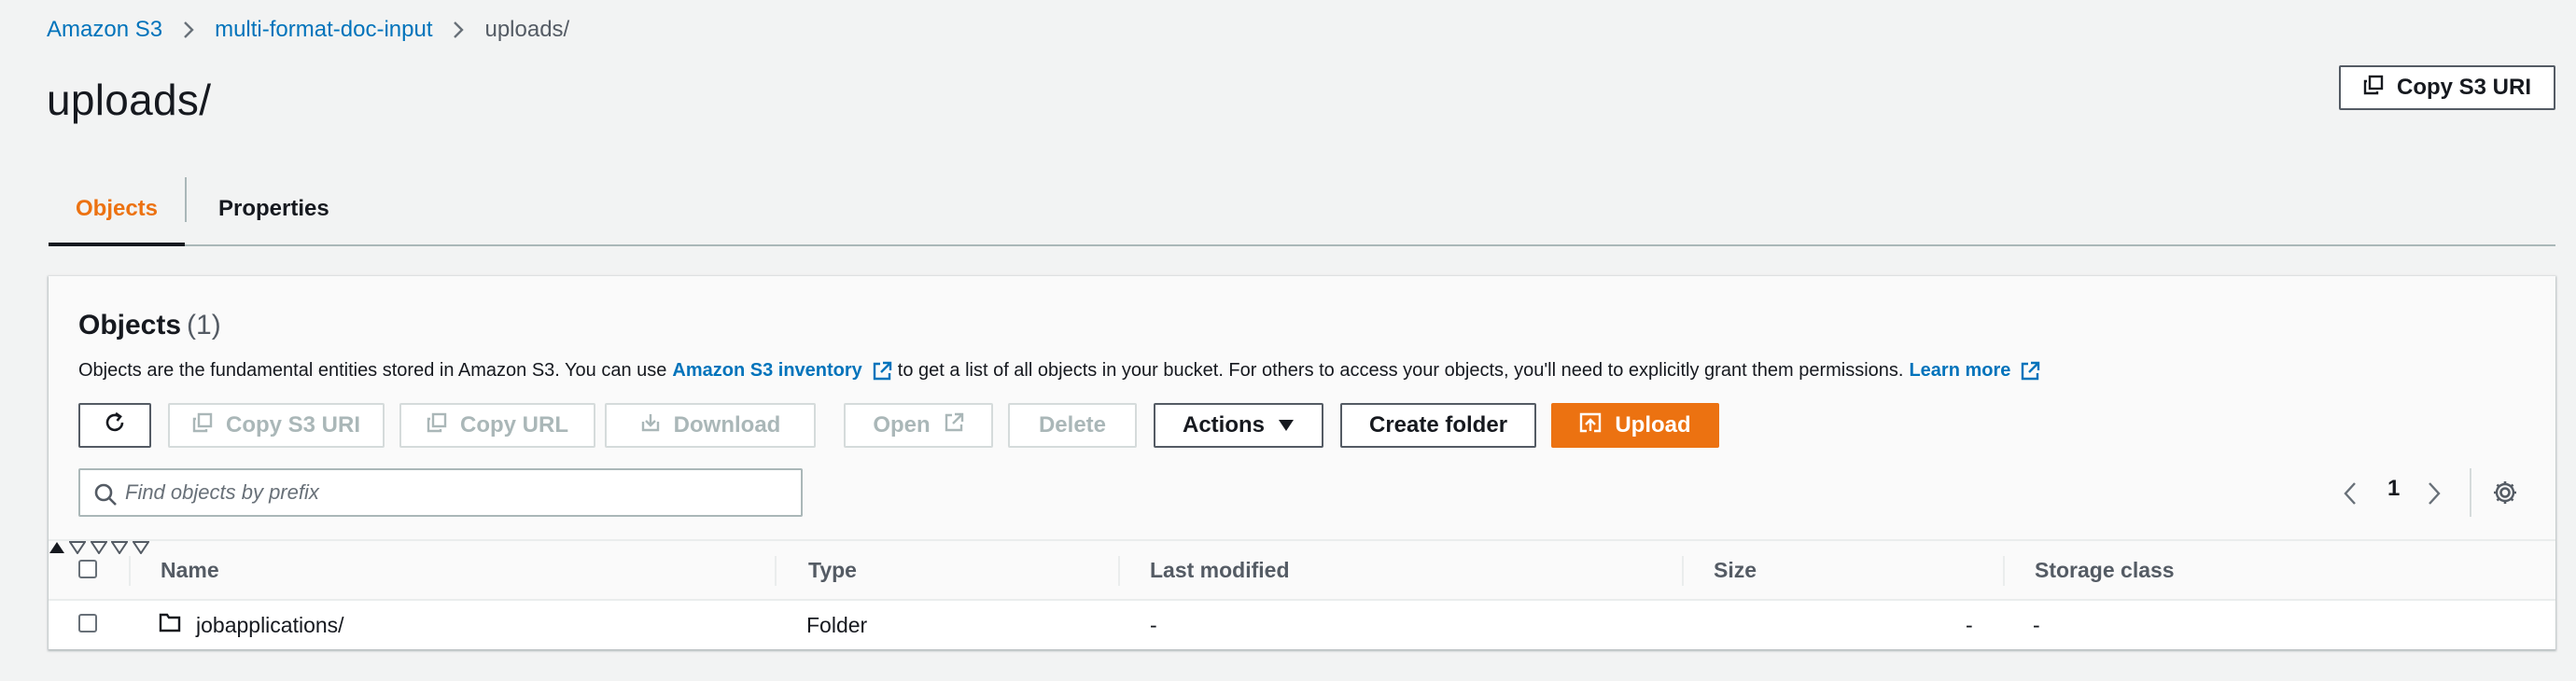  I want to click on objects-title-text: Objects, so click(130, 325).